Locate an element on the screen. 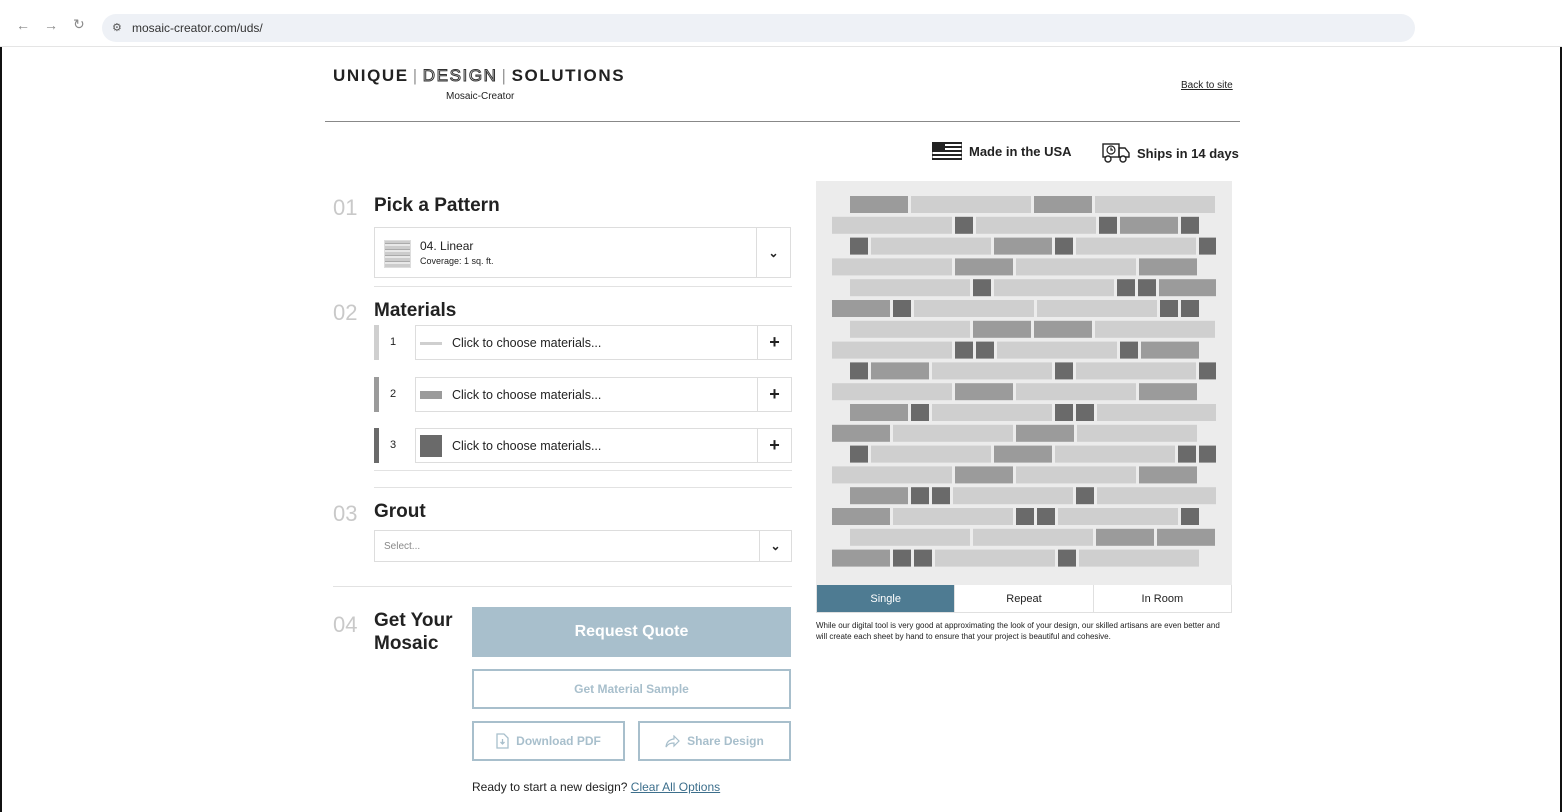  grout-dropdown-toggle: ⌄ is located at coordinates (775, 546).